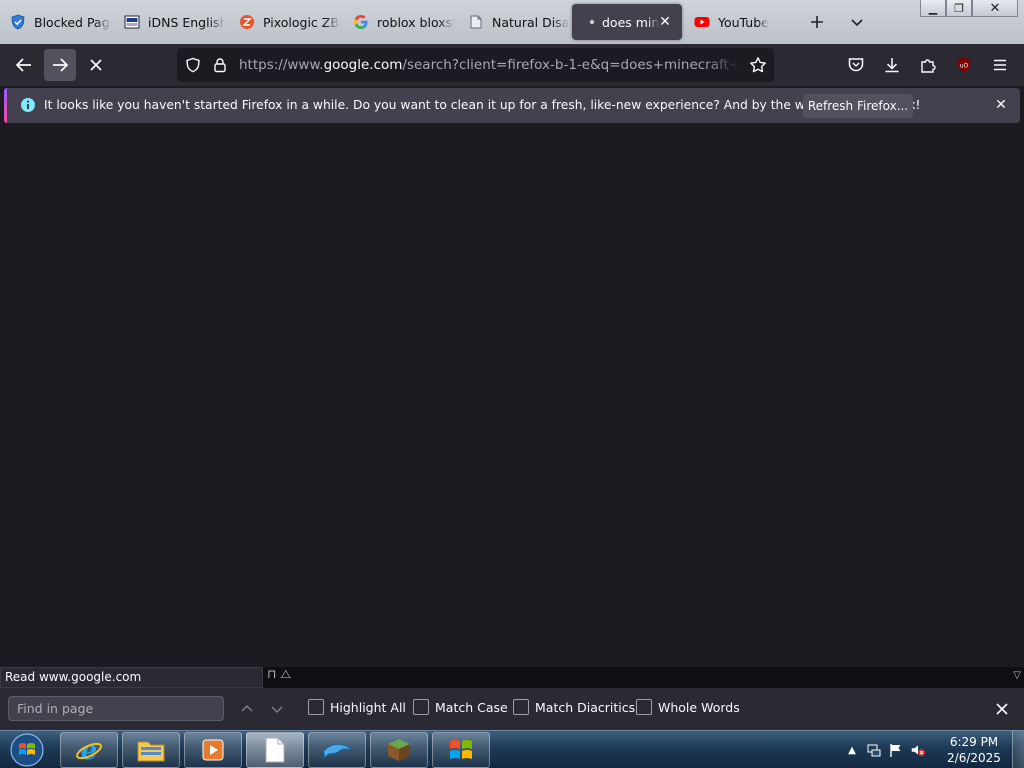 The height and width of the screenshot is (768, 1024). I want to click on highlight-all-checkbox: Highlight All, so click(357, 707).